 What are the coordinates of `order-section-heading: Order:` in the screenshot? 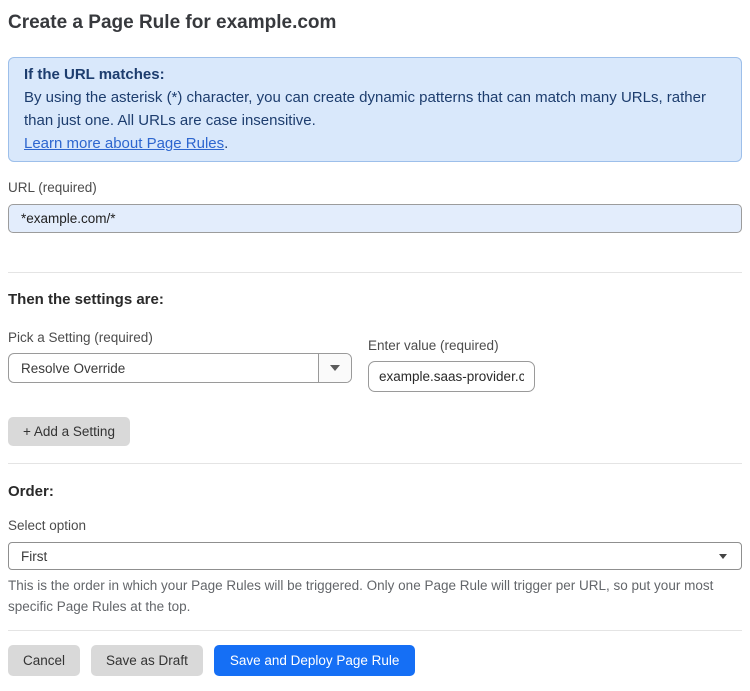 It's located at (31, 491).